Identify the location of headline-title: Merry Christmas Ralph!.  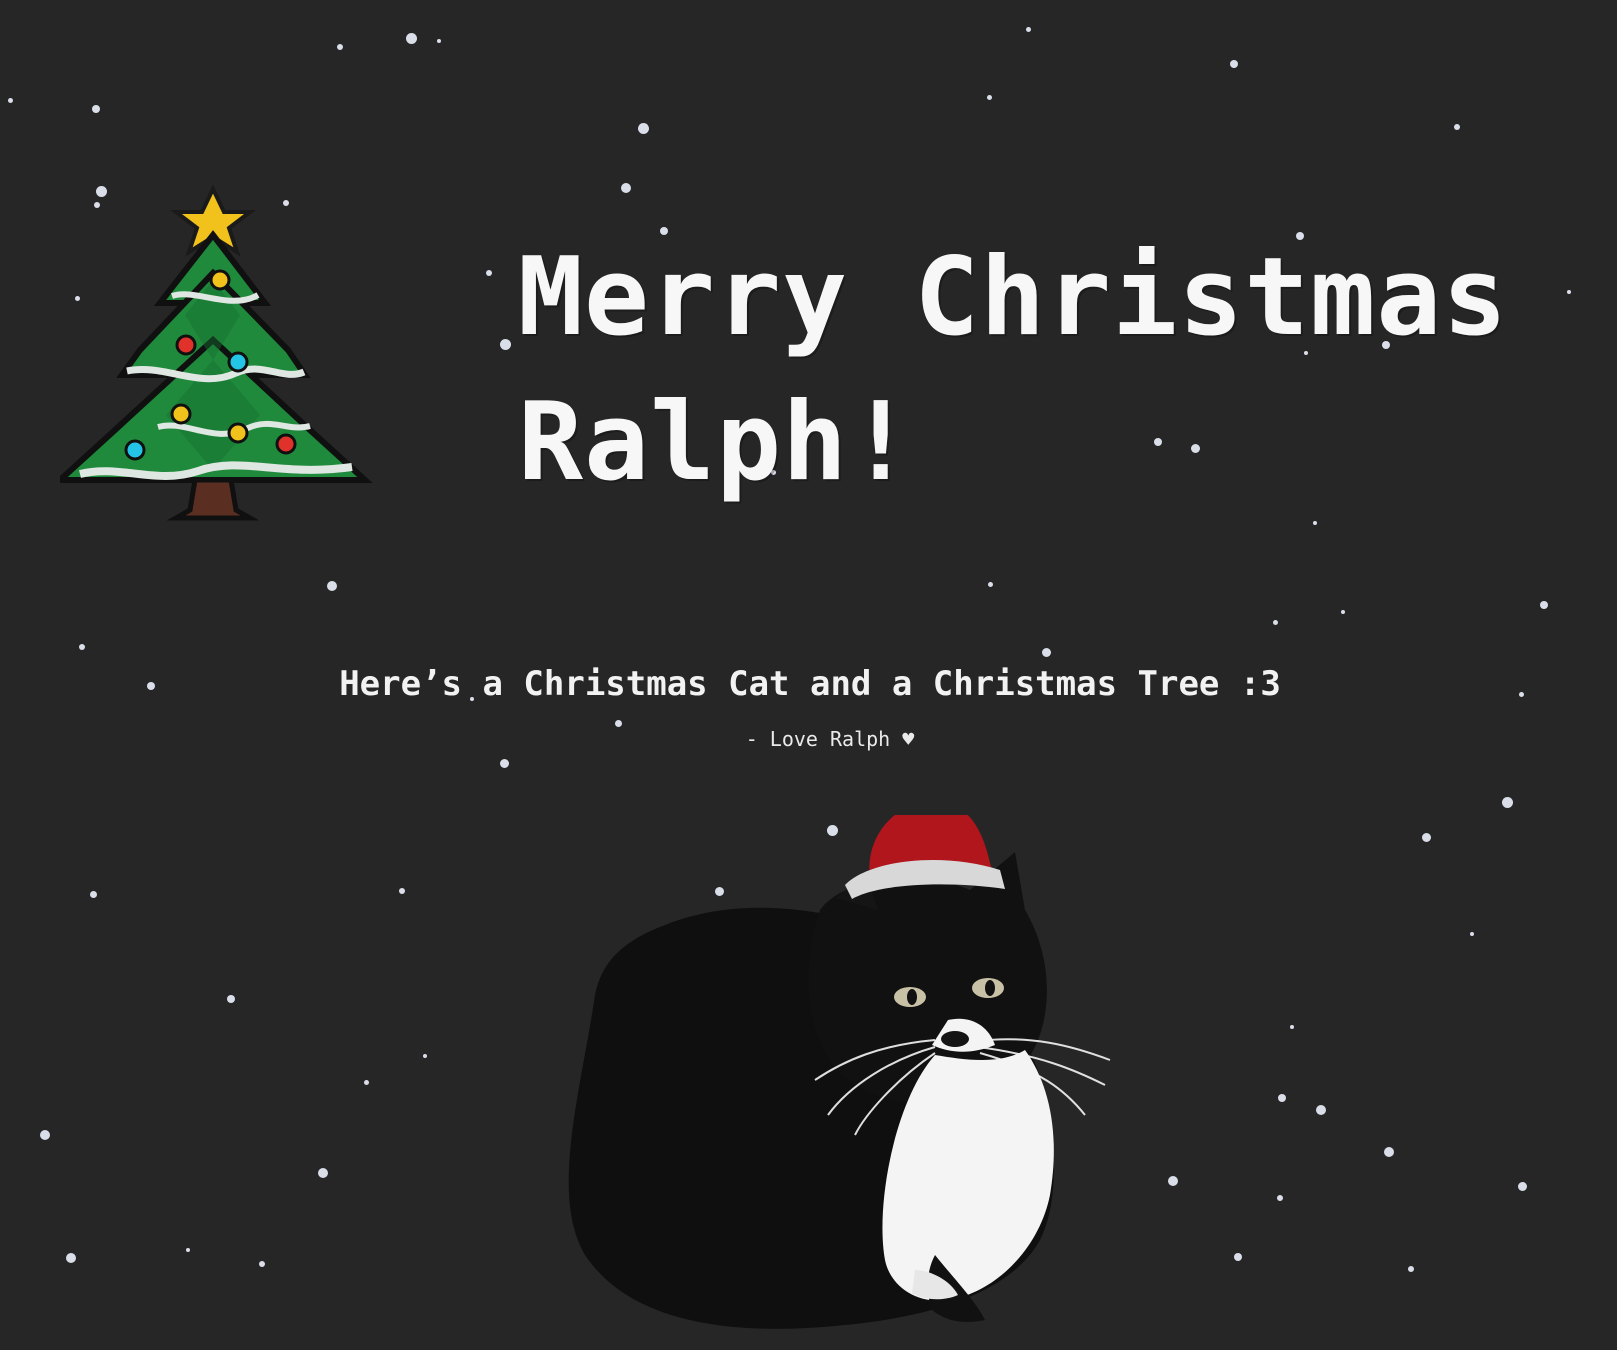
(1013, 370).